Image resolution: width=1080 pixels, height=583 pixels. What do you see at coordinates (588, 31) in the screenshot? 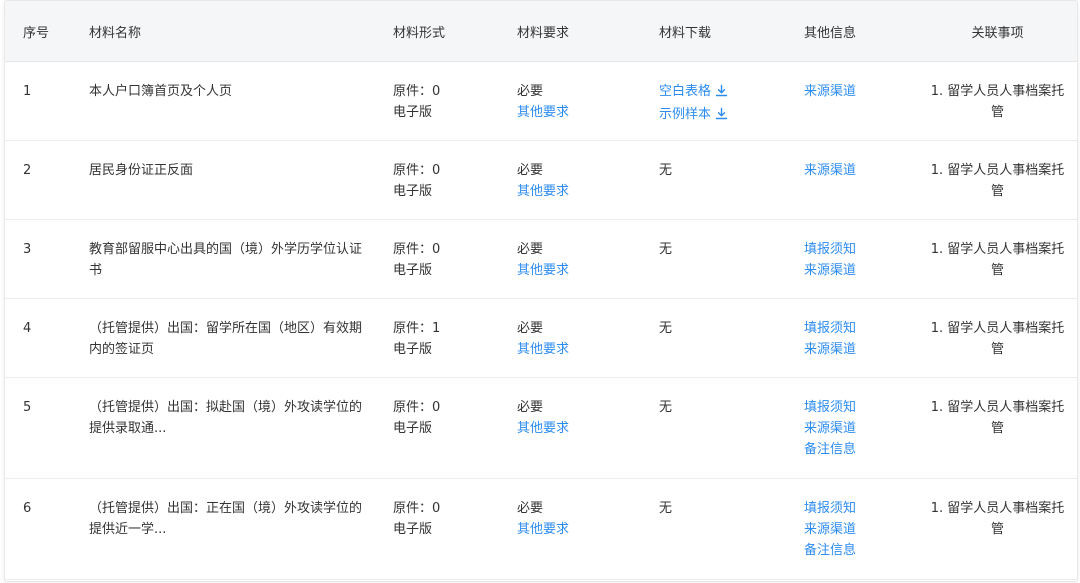
I see `header-material-requirement: 材料要求` at bounding box center [588, 31].